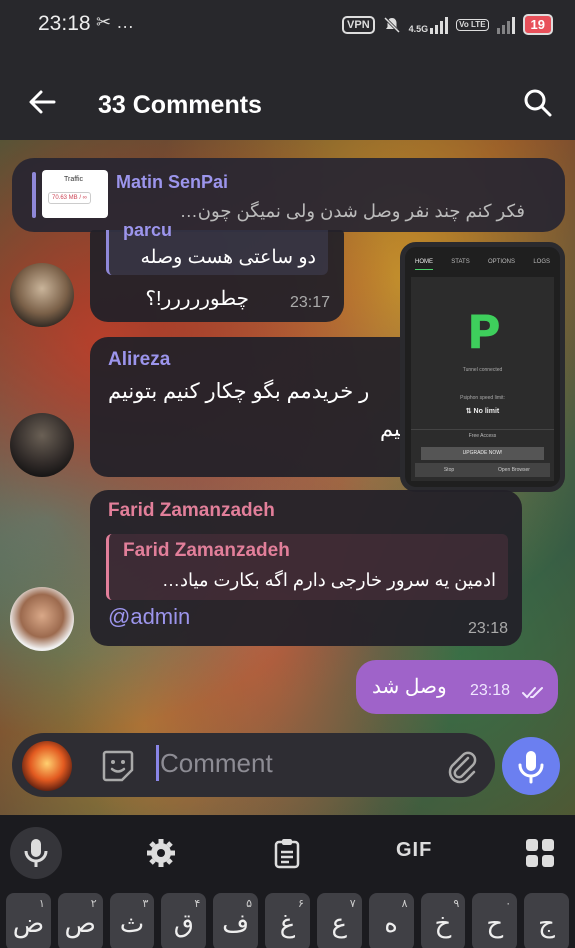 This screenshot has height=948, width=575. What do you see at coordinates (64, 23) in the screenshot?
I see `status-time: 23:18` at bounding box center [64, 23].